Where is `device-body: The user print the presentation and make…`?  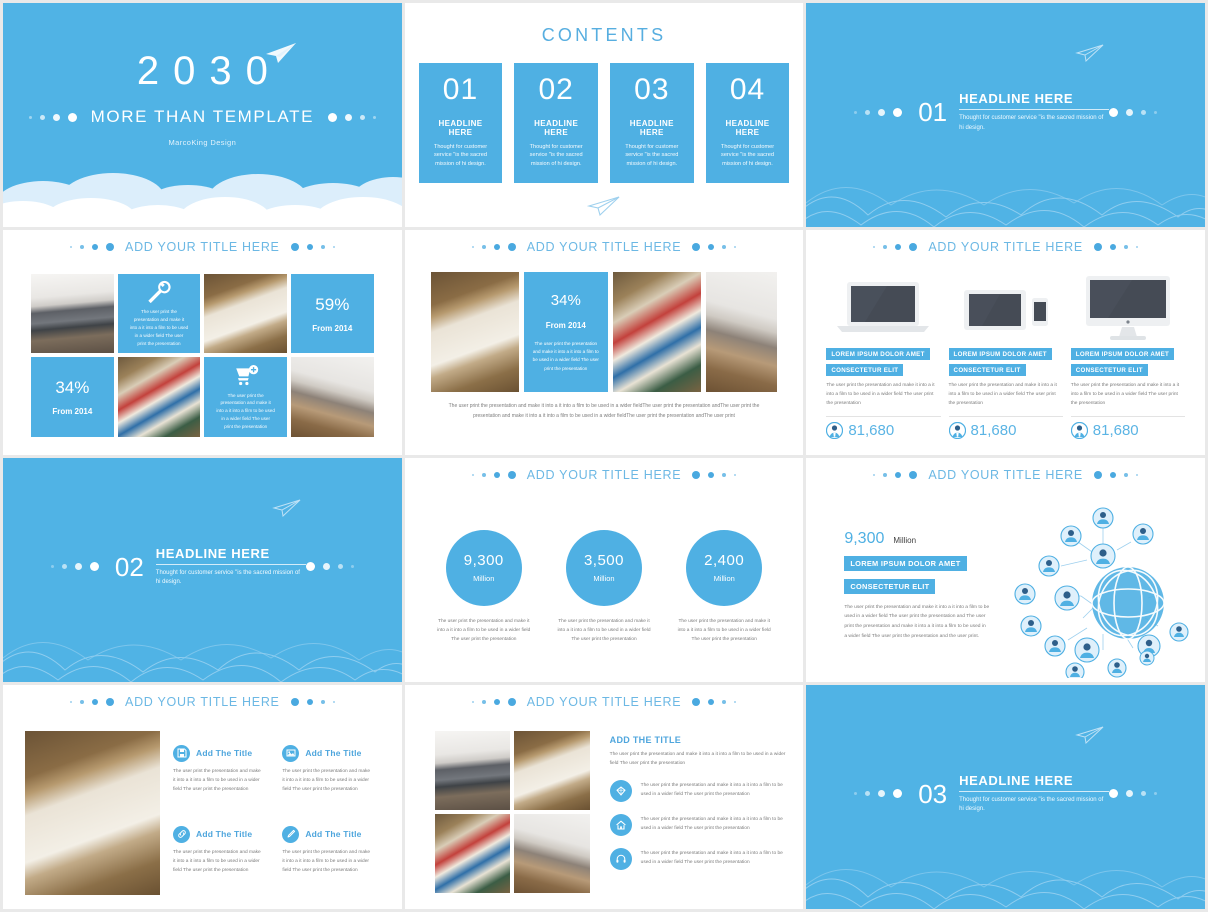
device-body: The user print the presentation and make… is located at coordinates (880, 394).